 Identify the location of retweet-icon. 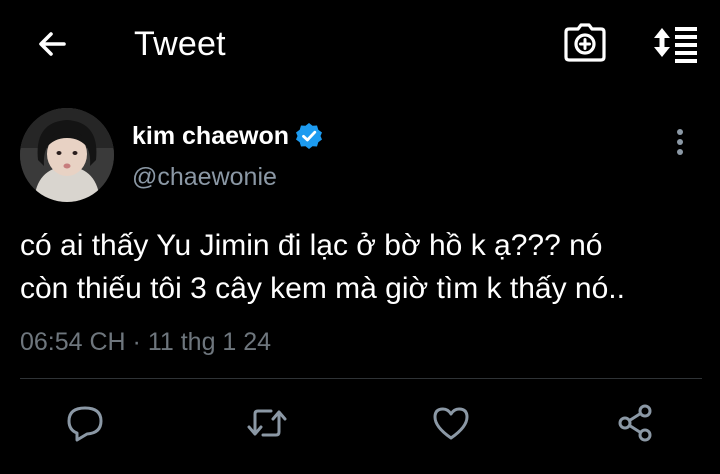
(267, 423).